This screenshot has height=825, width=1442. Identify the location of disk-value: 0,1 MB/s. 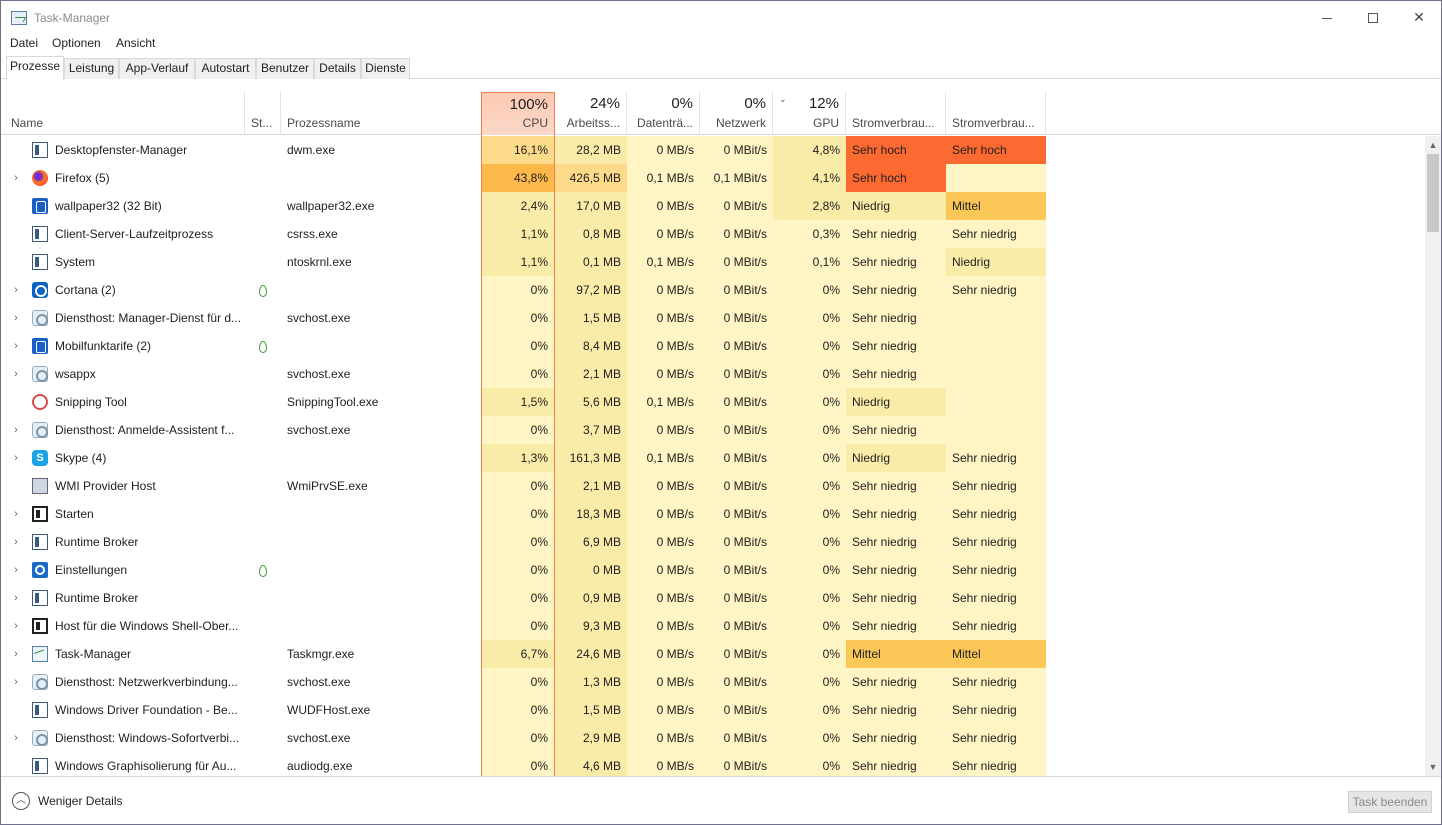
(663, 178).